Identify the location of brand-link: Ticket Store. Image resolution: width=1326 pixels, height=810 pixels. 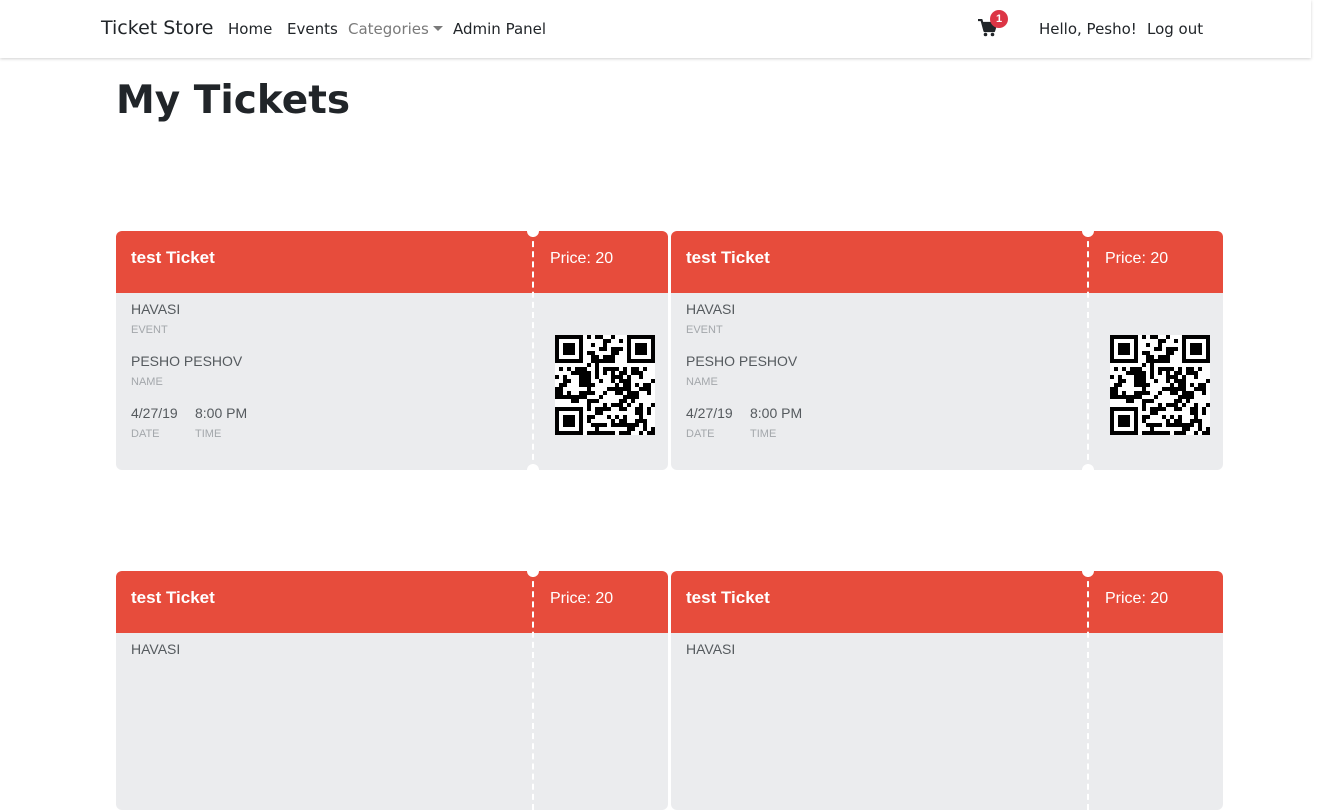
(157, 28).